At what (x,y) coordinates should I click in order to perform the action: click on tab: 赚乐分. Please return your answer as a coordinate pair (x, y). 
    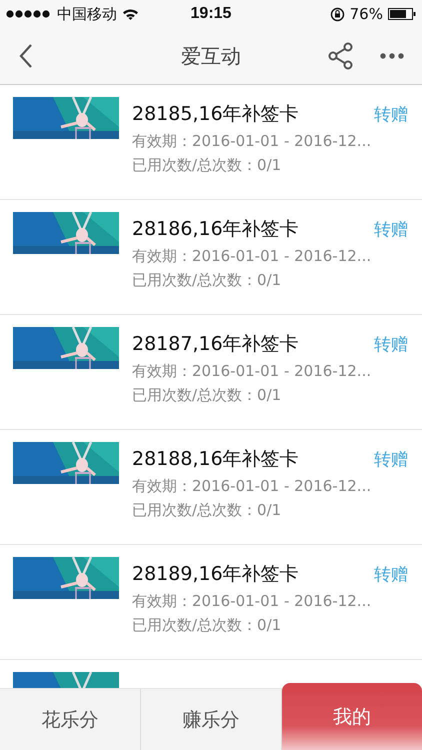
    Looking at the image, I should click on (211, 719).